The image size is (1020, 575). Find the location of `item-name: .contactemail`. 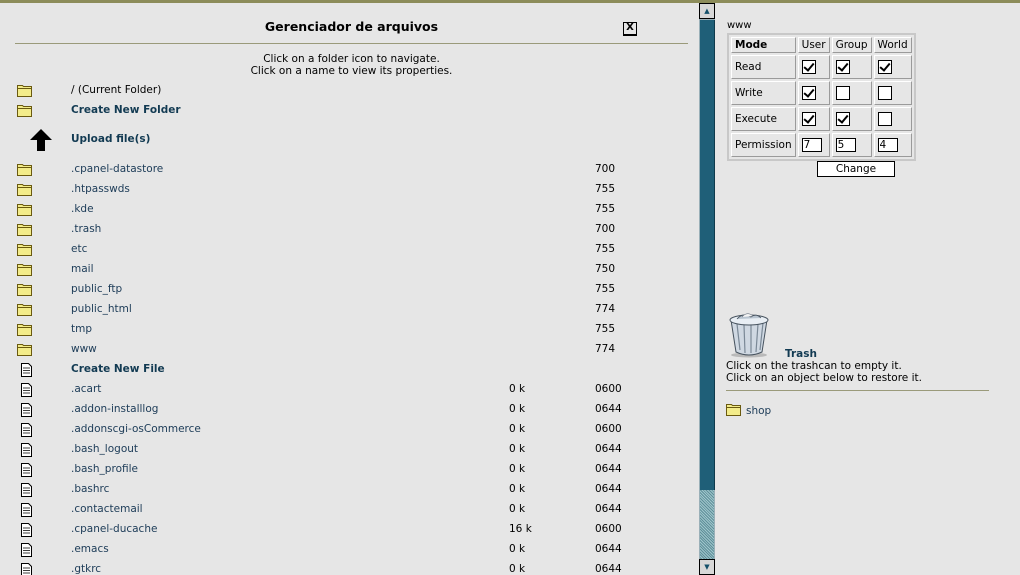

item-name: .contactemail is located at coordinates (107, 509).